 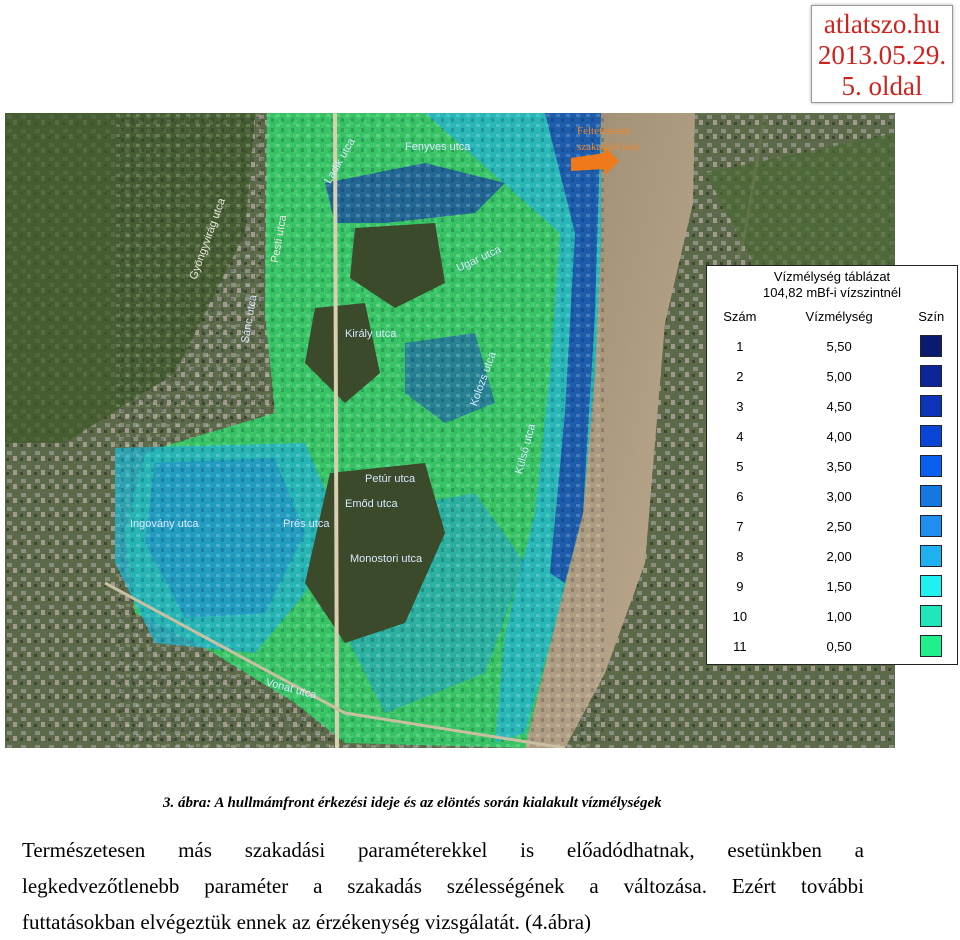 What do you see at coordinates (604, 131) in the screenshot?
I see `breach-label-line1: Feltételezett` at bounding box center [604, 131].